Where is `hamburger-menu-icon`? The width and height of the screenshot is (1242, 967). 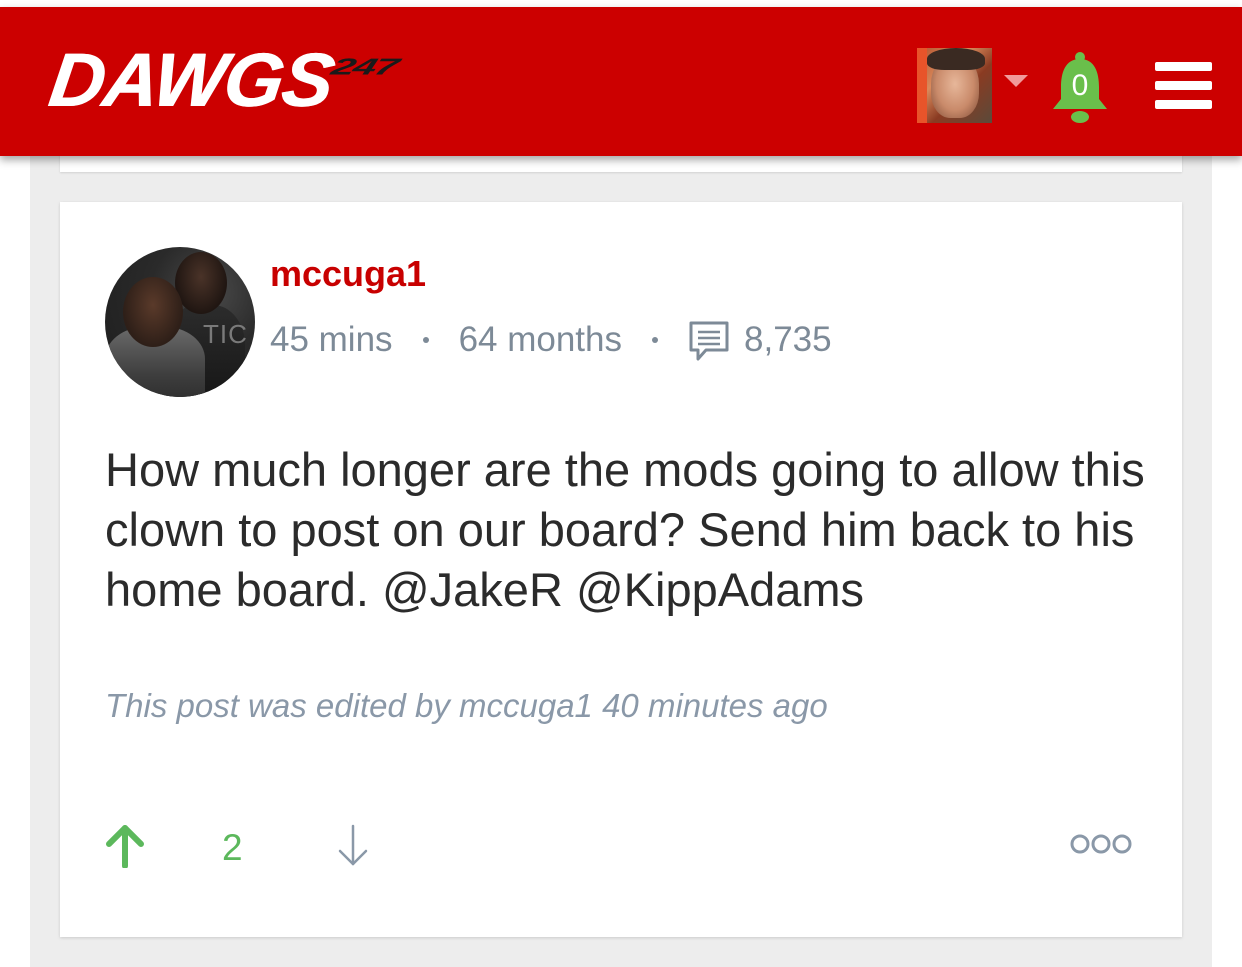
hamburger-menu-icon is located at coordinates (1183, 86).